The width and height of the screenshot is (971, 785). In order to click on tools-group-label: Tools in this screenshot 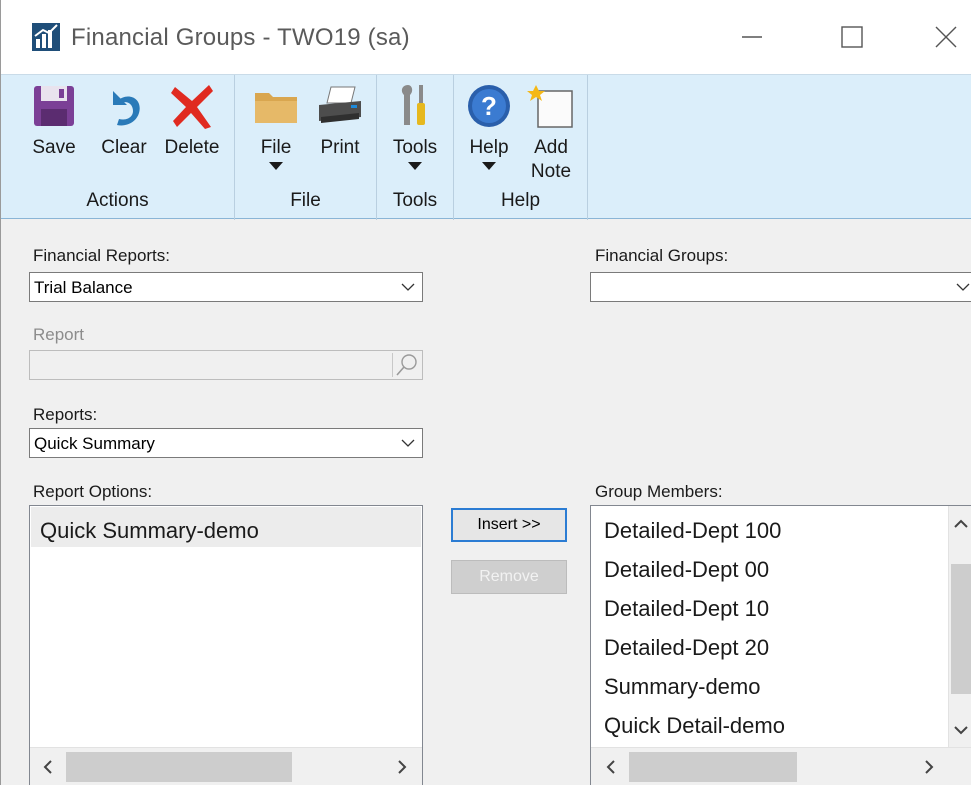, I will do `click(415, 200)`.